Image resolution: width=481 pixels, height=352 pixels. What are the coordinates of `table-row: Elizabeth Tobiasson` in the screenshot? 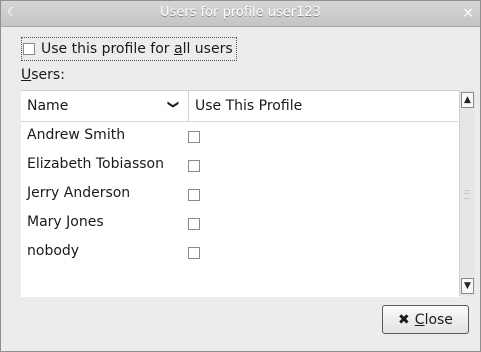 It's located at (239, 165).